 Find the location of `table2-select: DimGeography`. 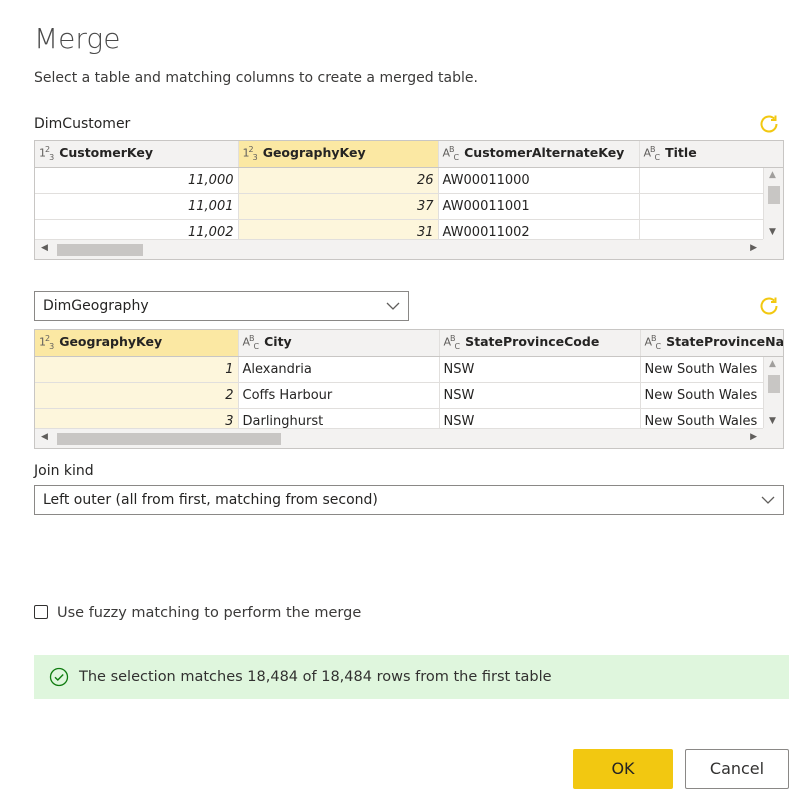

table2-select: DimGeography is located at coordinates (221, 306).